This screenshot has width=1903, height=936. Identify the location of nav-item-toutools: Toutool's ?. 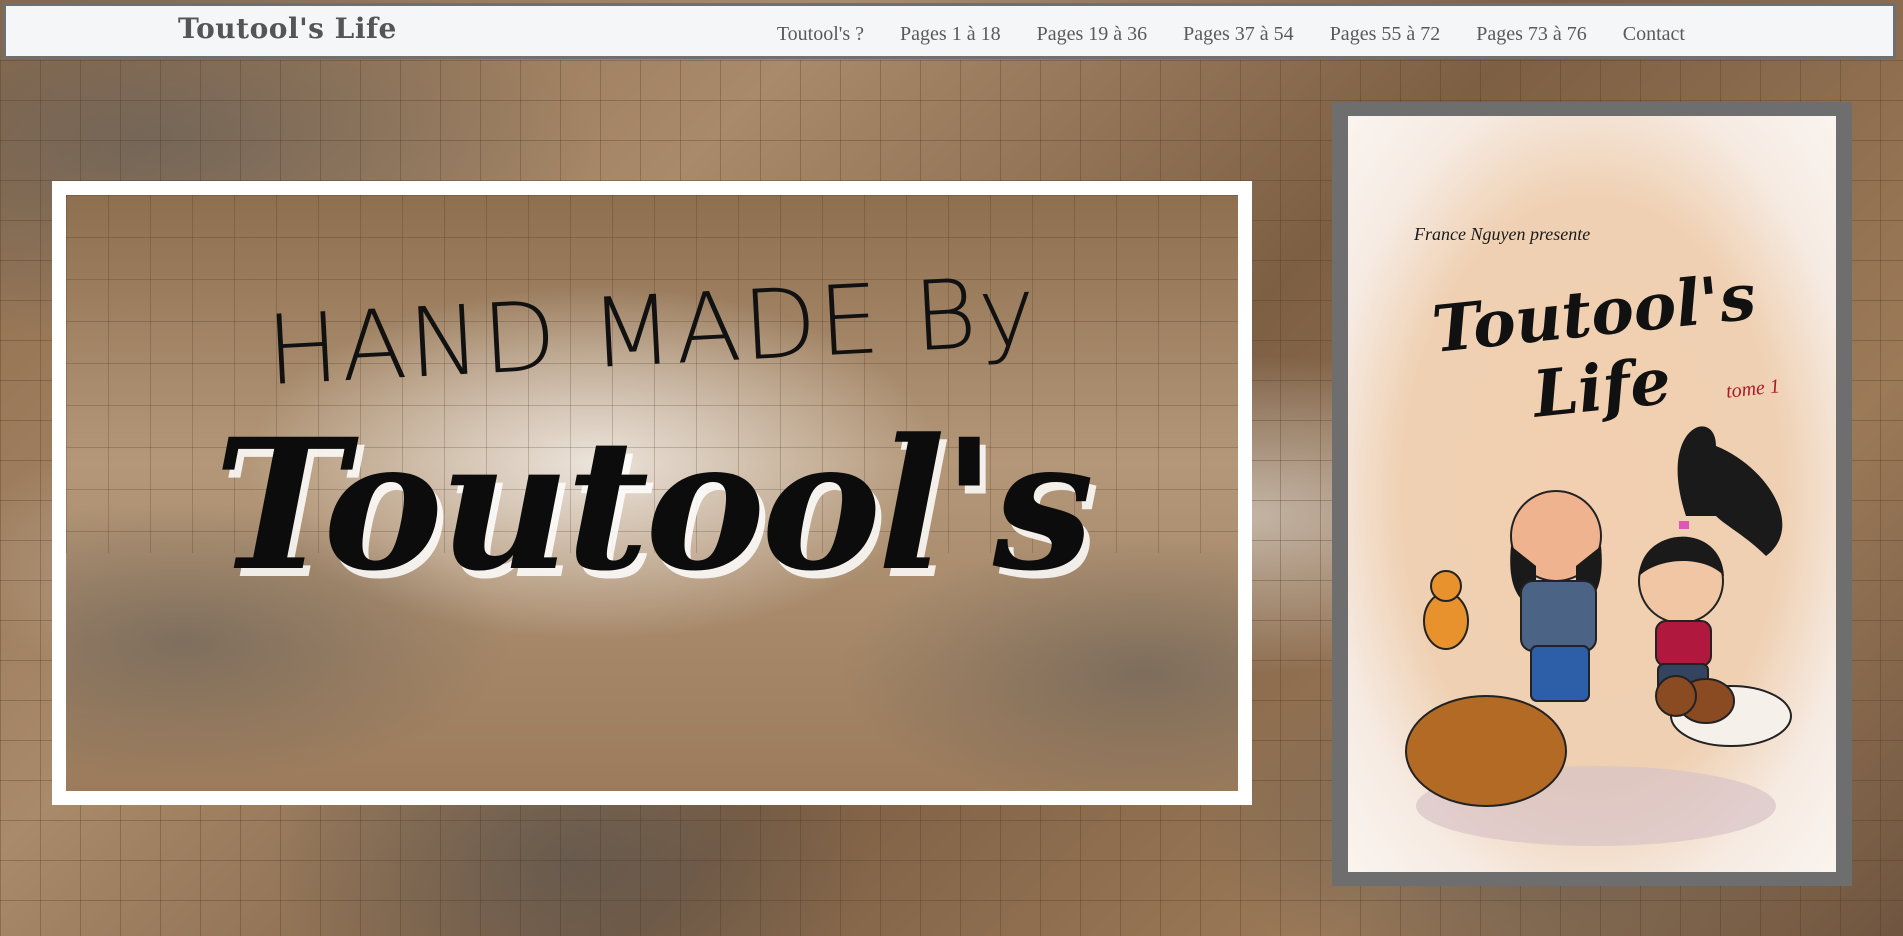
(820, 34).